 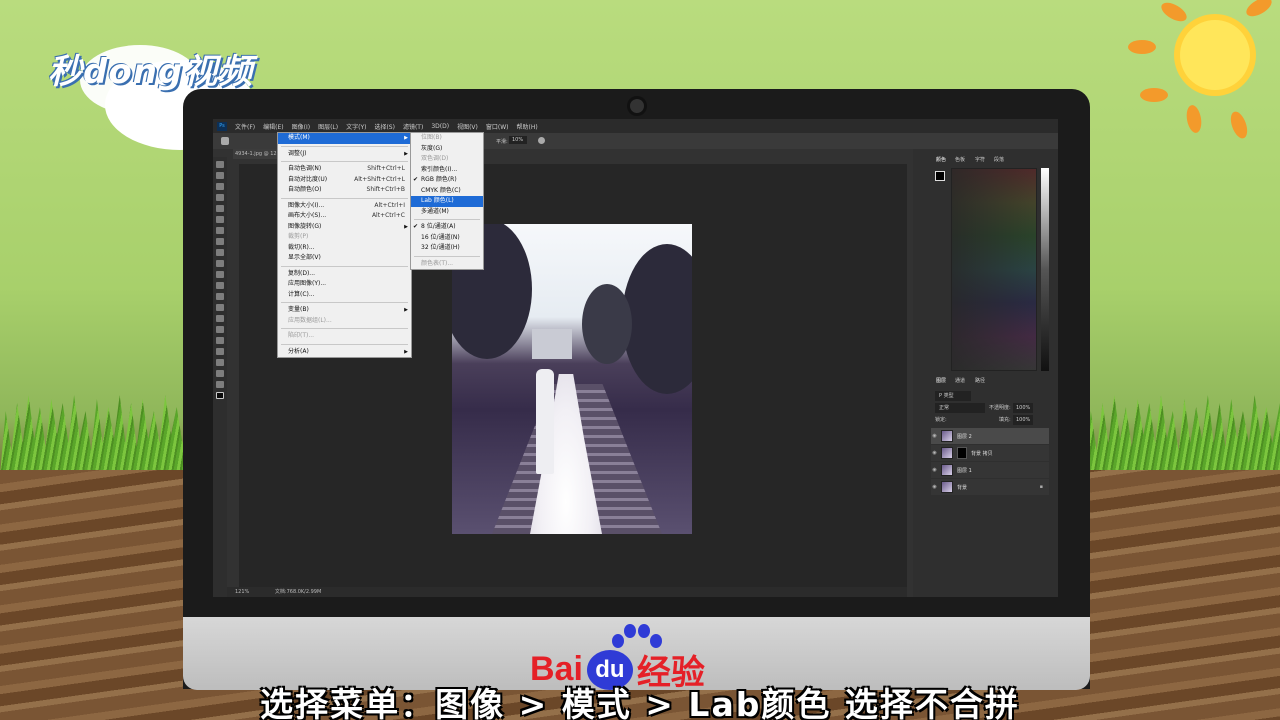 What do you see at coordinates (960, 381) in the screenshot?
I see `tab-channels: 通道` at bounding box center [960, 381].